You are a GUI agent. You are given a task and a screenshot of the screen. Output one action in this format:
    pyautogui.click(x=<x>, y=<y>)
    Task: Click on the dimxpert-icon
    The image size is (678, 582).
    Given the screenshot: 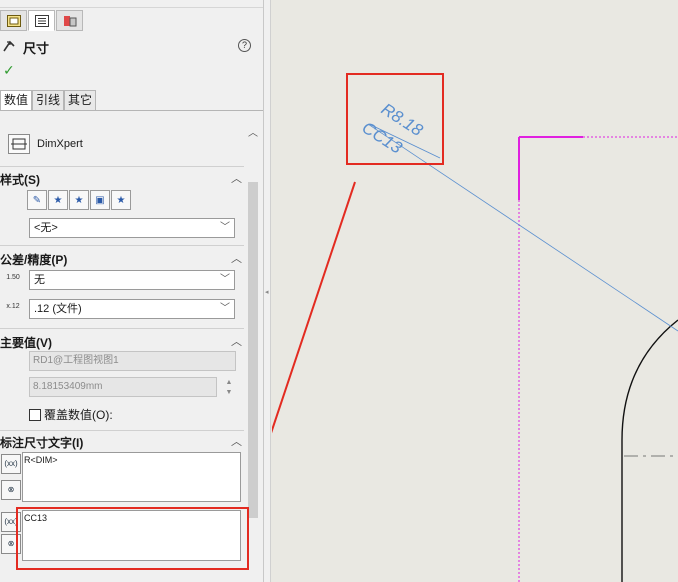 What is the action you would take?
    pyautogui.click(x=19, y=144)
    